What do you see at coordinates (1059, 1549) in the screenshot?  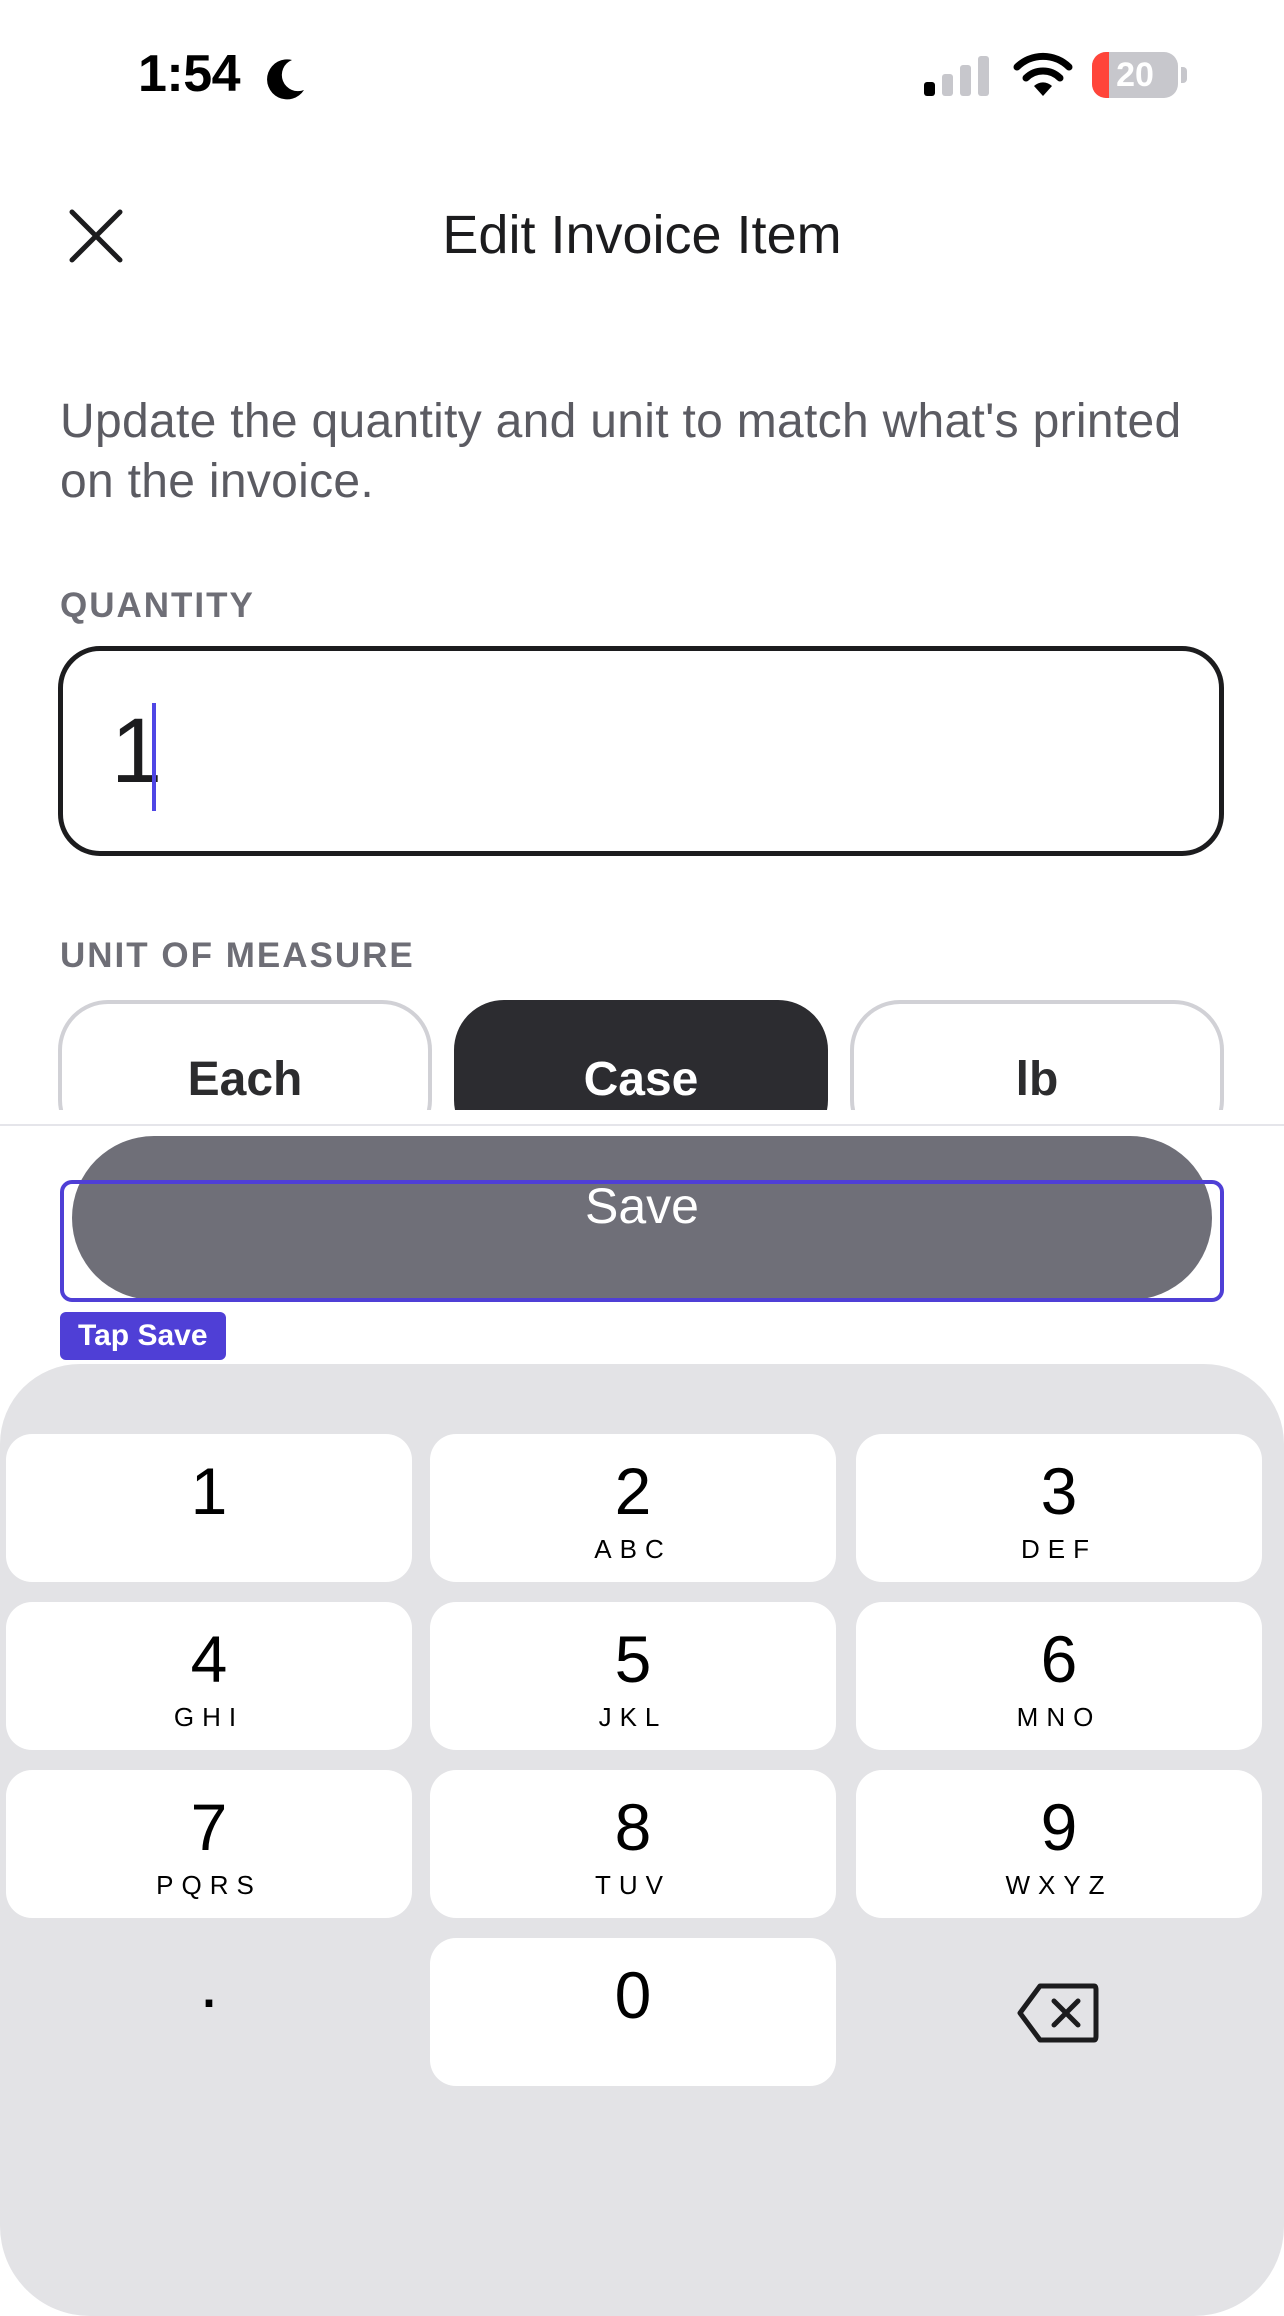 I see `key-letters: DEF` at bounding box center [1059, 1549].